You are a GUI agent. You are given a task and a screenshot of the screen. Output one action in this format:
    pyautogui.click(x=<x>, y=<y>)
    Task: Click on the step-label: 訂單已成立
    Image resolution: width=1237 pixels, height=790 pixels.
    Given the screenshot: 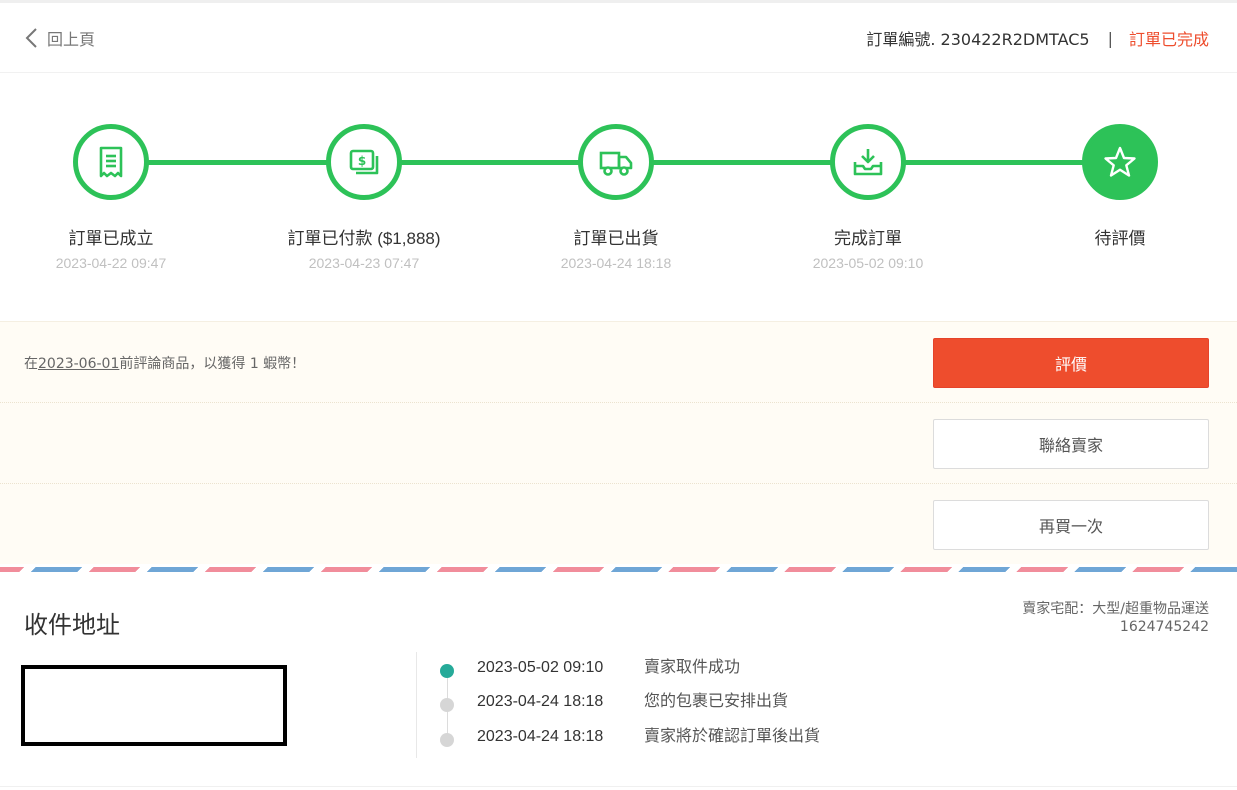 What is the action you would take?
    pyautogui.click(x=111, y=238)
    